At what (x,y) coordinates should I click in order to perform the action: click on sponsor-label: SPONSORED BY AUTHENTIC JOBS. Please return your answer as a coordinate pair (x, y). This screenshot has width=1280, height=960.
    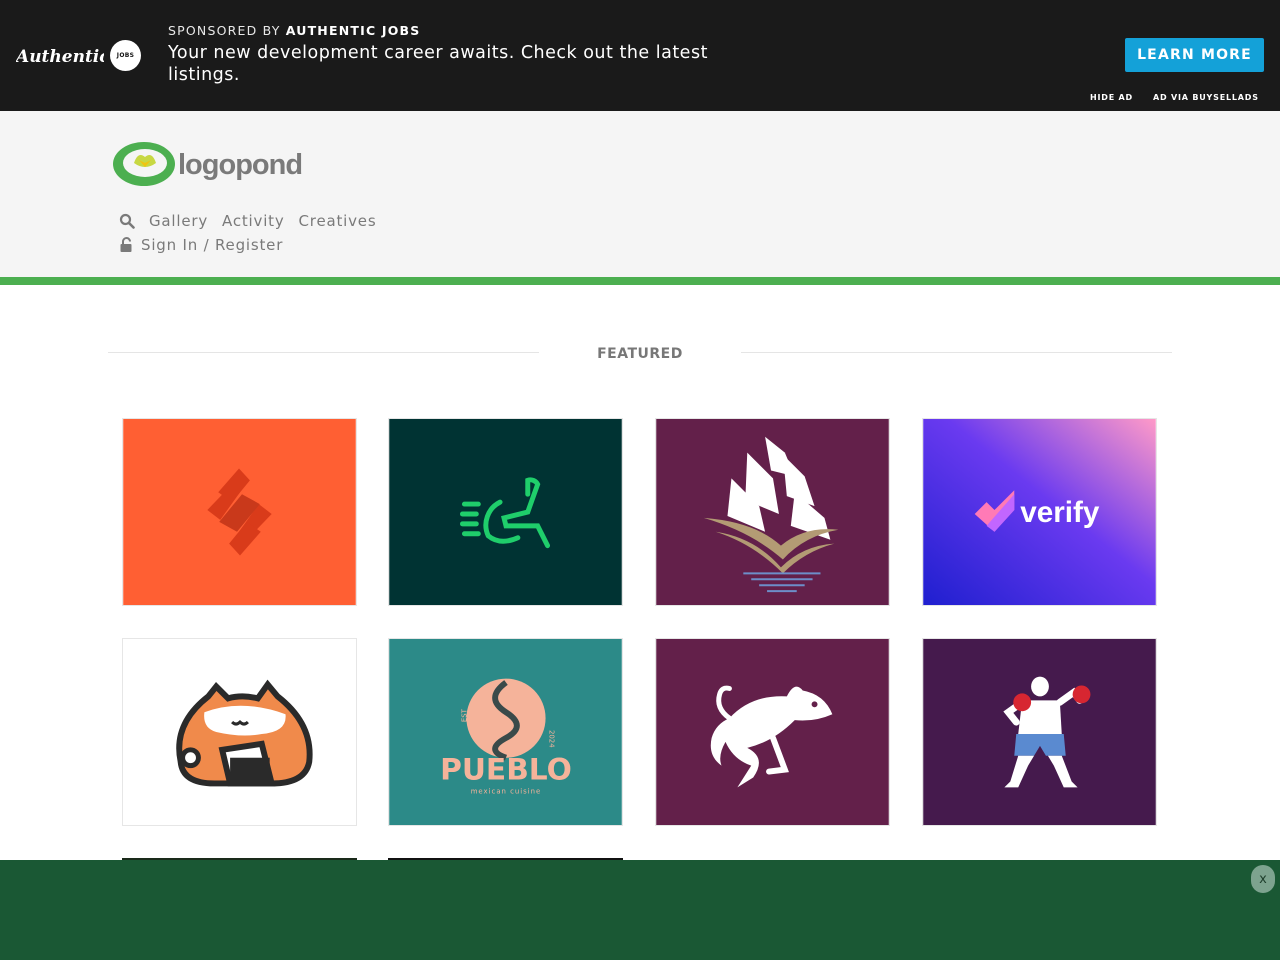
    Looking at the image, I should click on (294, 30).